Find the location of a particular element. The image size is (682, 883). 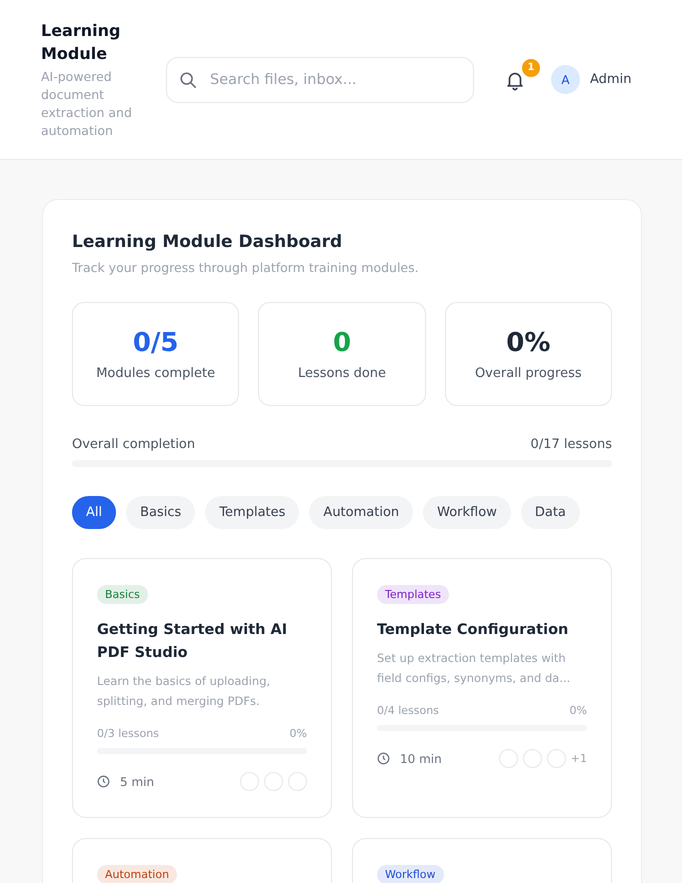

module-card: Basics Getting Started with AI PDF Studio Learn the basics of uploading, splitting, and merging PDFs. 0/3 lessons 0% 5 min is located at coordinates (202, 688).